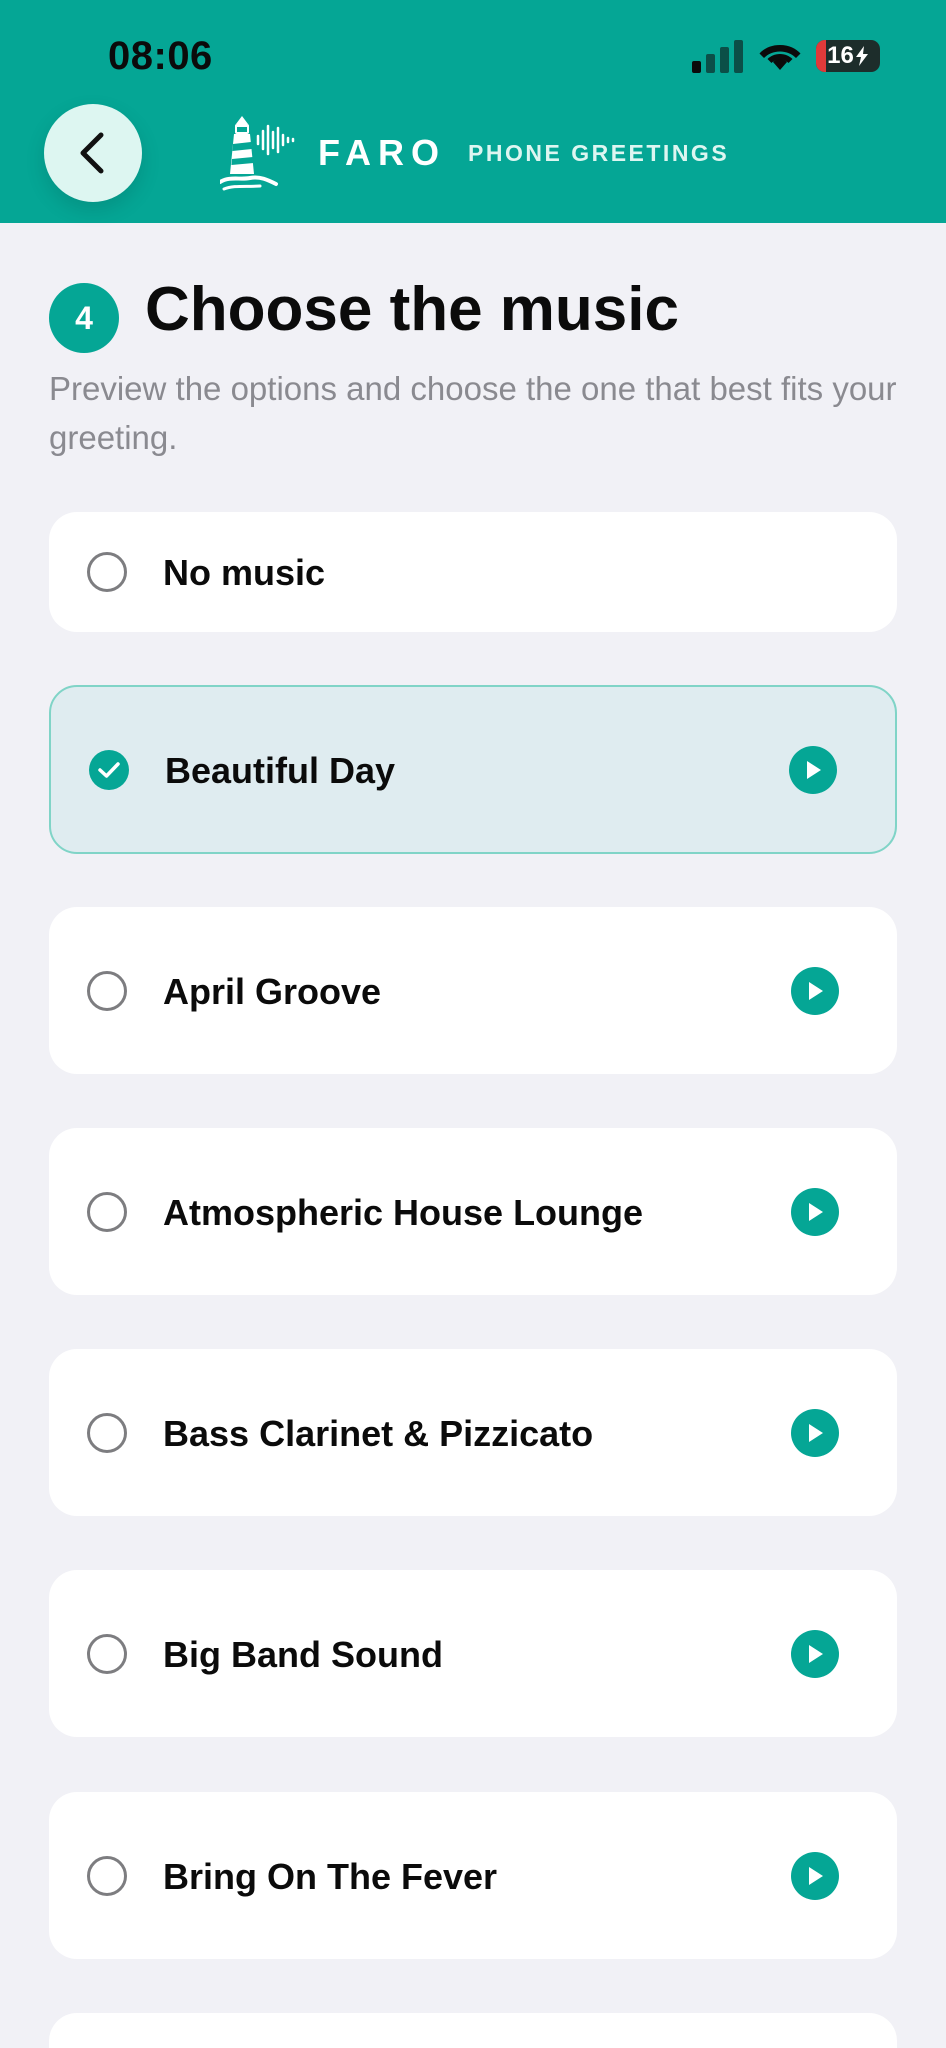 Image resolution: width=946 pixels, height=2048 pixels. What do you see at coordinates (473, 111) in the screenshot?
I see `app-header: 08:06 16 FARO PHONE GREETINGS` at bounding box center [473, 111].